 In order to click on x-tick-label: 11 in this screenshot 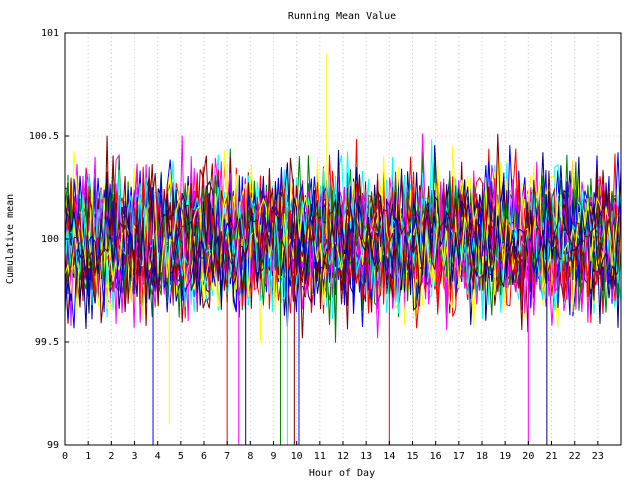, I will do `click(320, 456)`.